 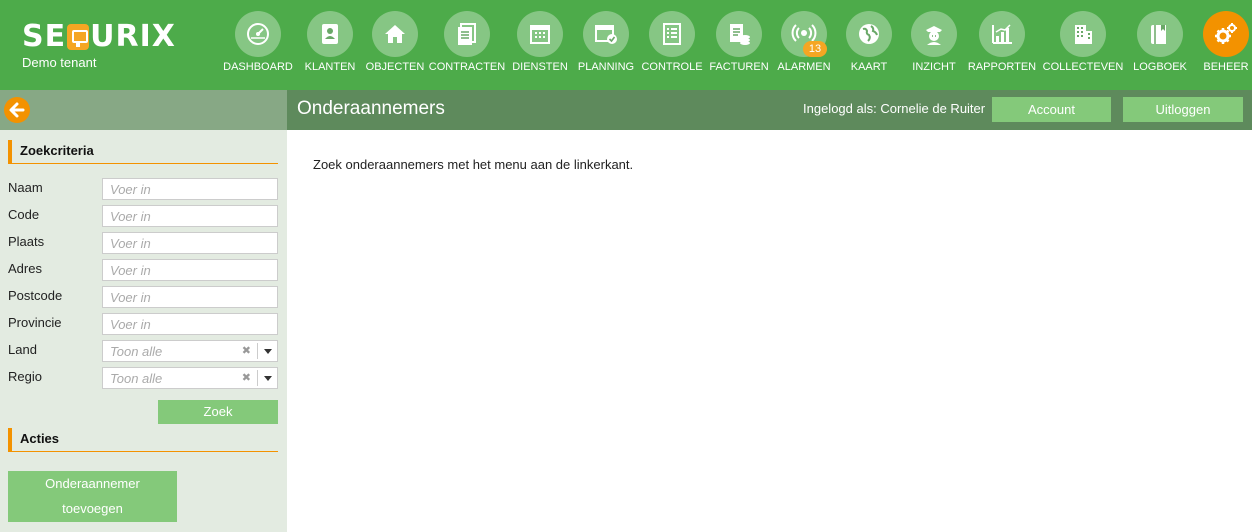 I want to click on account-button: Account, so click(x=1051, y=109).